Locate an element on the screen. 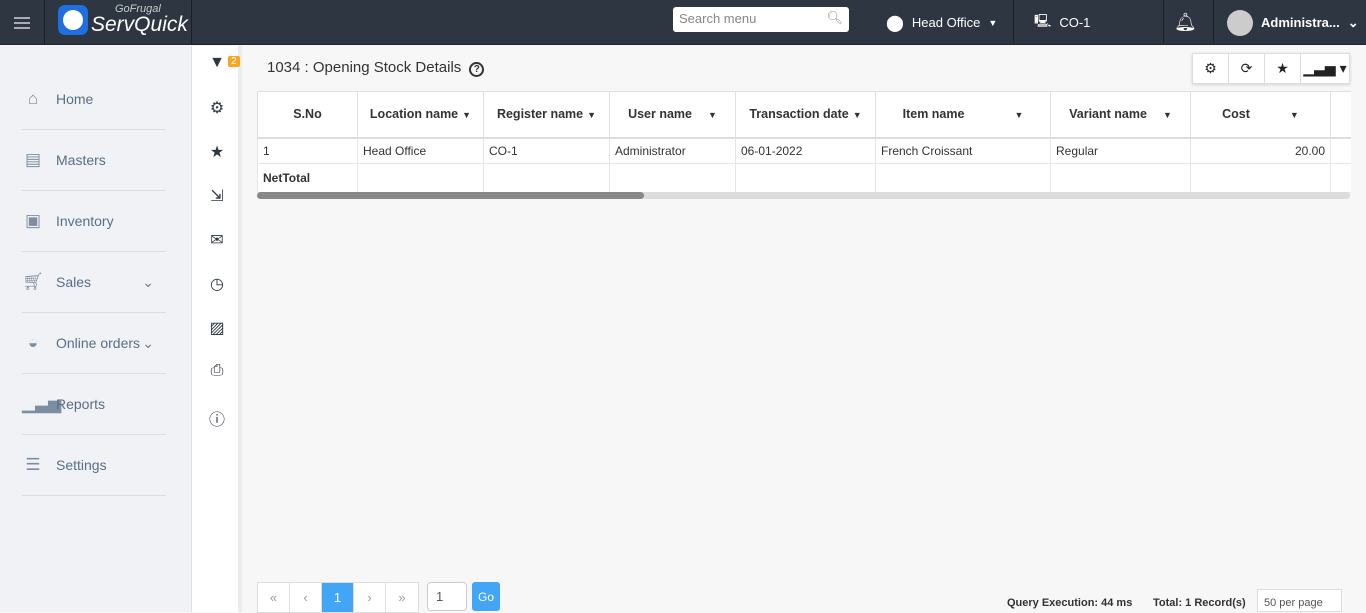  help-icon: ? is located at coordinates (477, 69).